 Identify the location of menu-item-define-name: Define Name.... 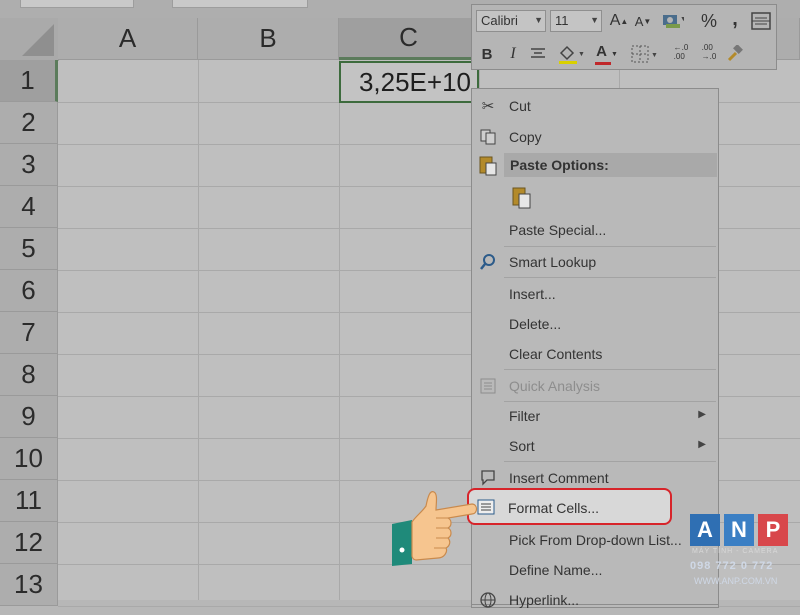
(595, 570).